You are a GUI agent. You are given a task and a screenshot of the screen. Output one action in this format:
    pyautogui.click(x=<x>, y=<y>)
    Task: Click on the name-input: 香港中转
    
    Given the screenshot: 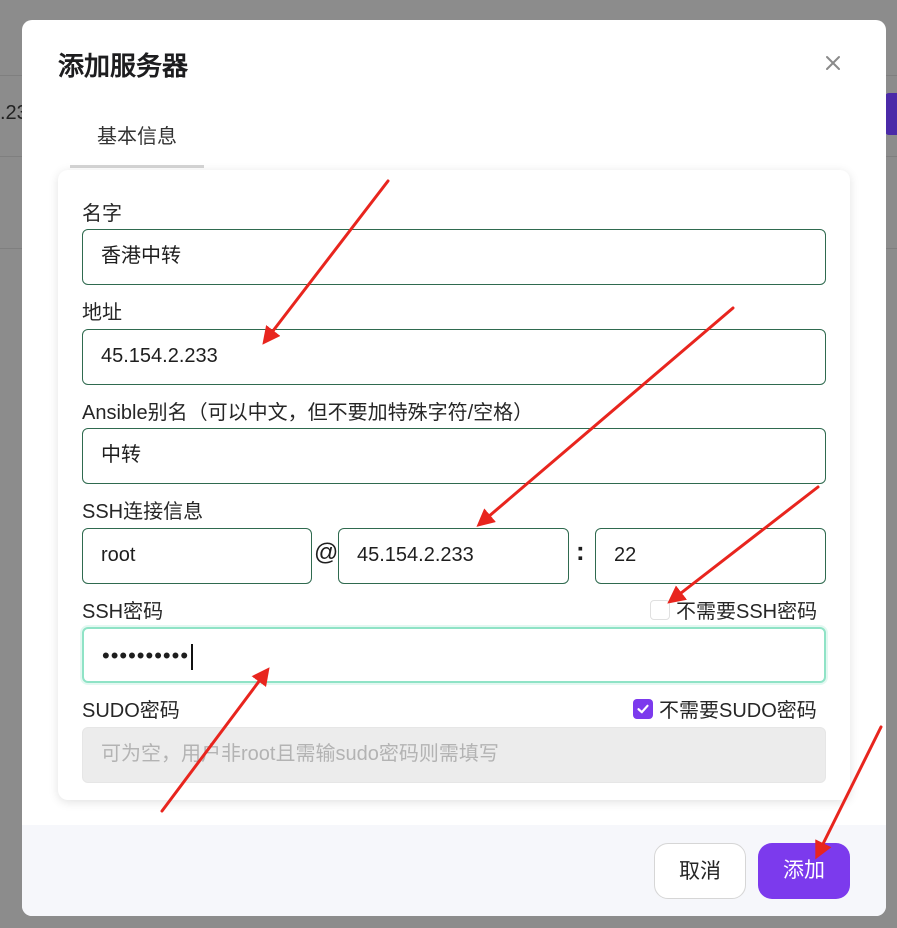 What is the action you would take?
    pyautogui.click(x=454, y=257)
    